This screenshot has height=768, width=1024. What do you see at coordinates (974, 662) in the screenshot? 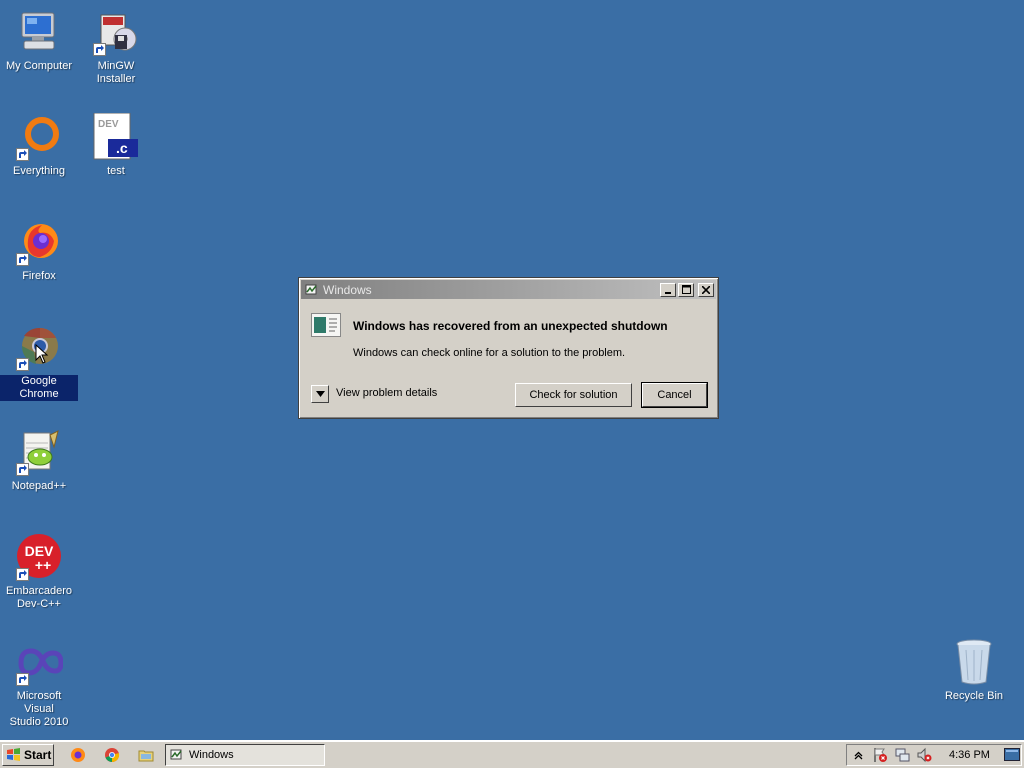
I see `recycle-bin-icon` at bounding box center [974, 662].